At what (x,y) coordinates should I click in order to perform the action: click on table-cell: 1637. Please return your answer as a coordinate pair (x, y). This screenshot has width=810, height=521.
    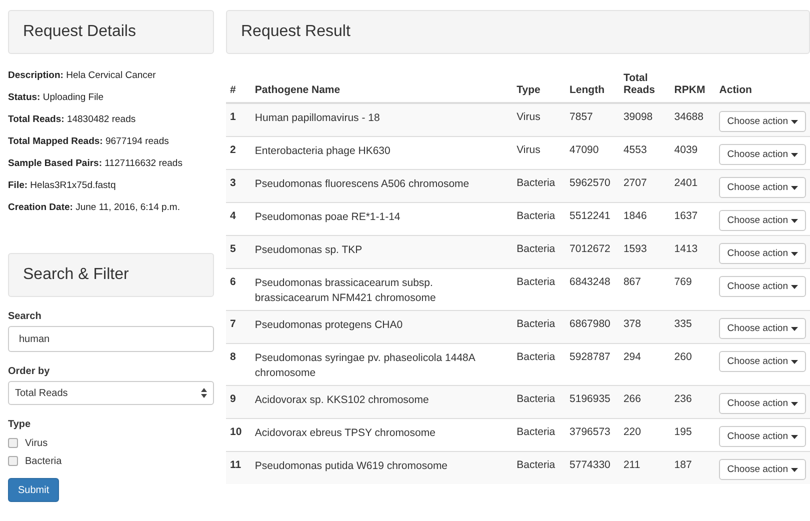
    Looking at the image, I should click on (686, 216).